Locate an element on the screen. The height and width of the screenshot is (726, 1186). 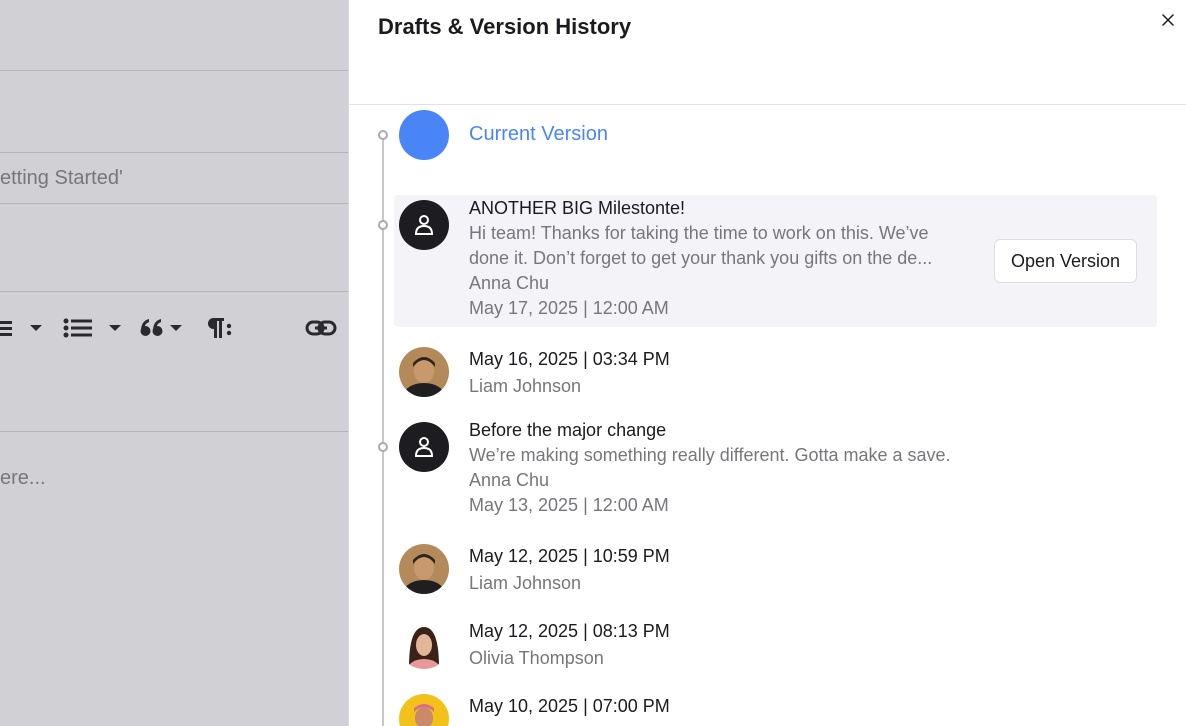
open-version-button: Open Version is located at coordinates (1065, 261).